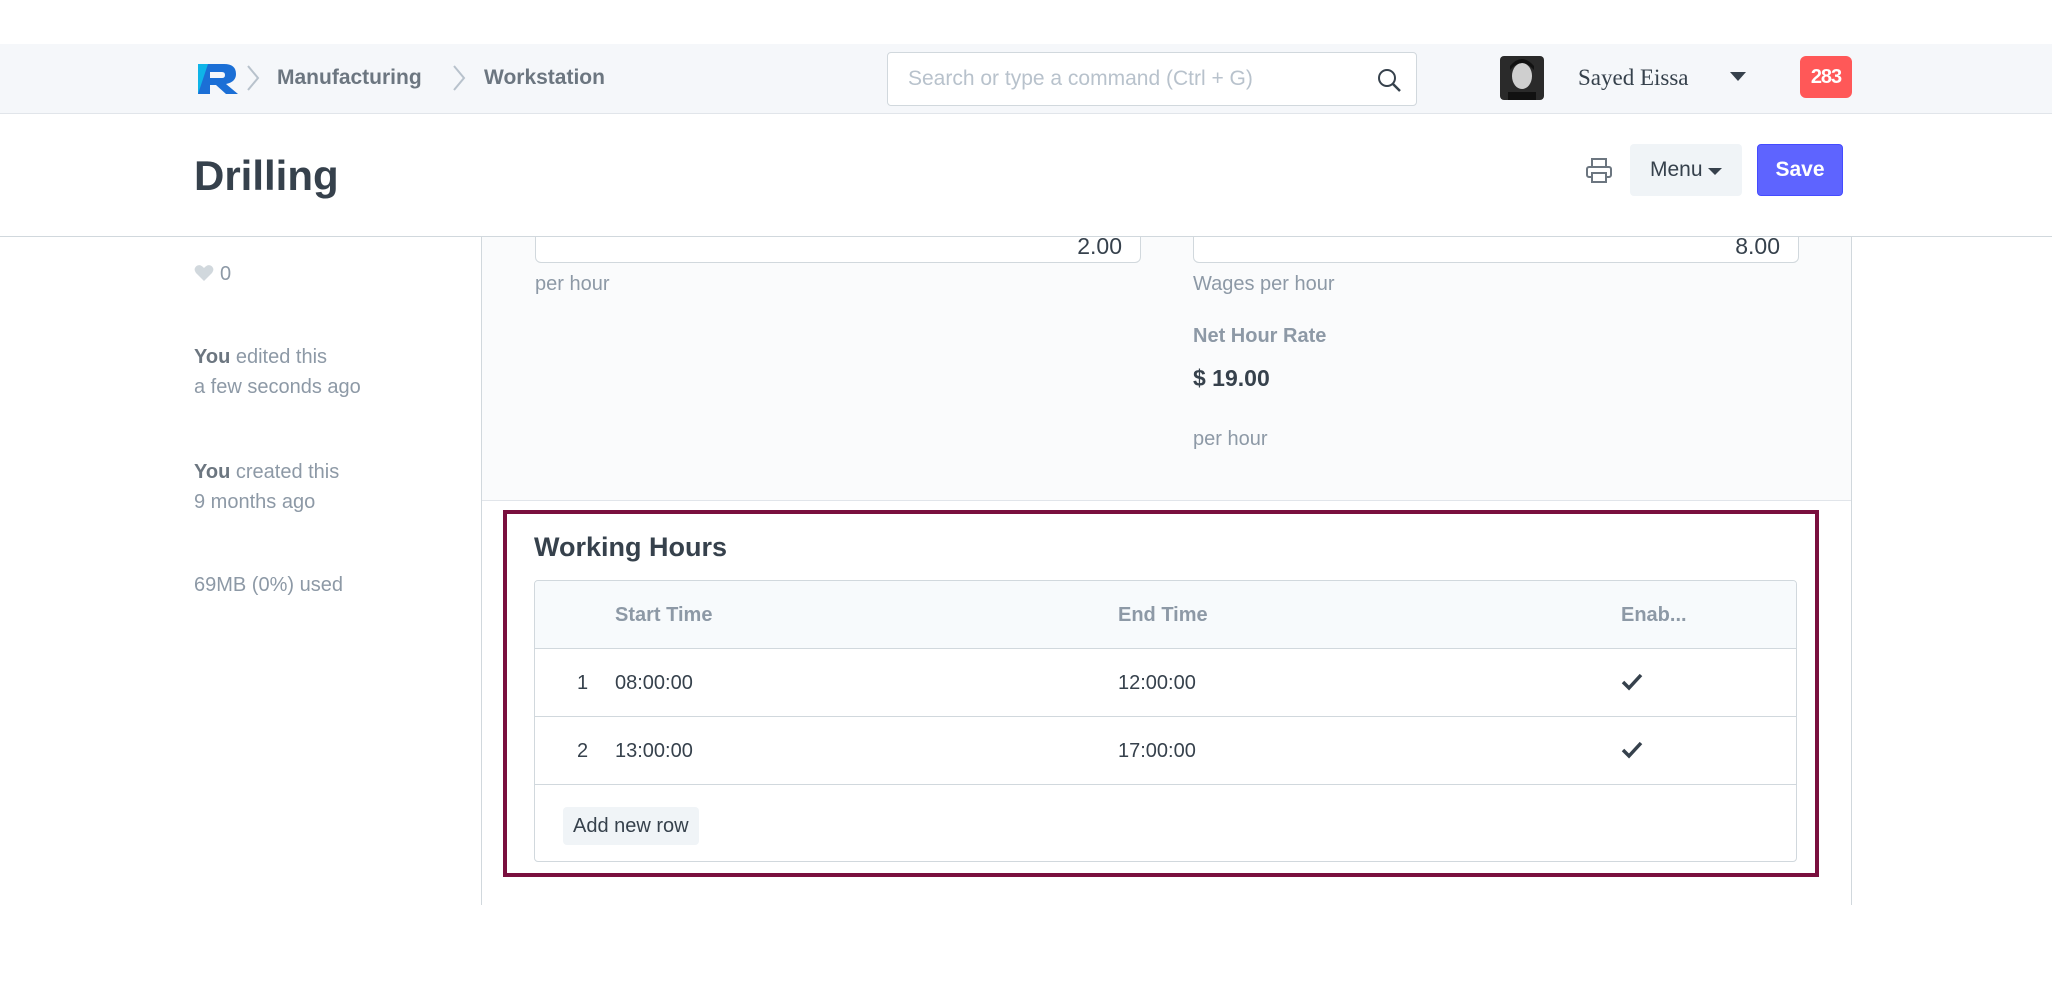 Image resolution: width=2052 pixels, height=1008 pixels. Describe the element at coordinates (654, 751) in the screenshot. I see `start-time-cell: 13:00:00` at that location.